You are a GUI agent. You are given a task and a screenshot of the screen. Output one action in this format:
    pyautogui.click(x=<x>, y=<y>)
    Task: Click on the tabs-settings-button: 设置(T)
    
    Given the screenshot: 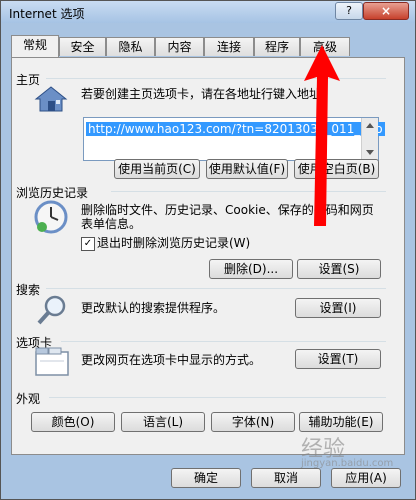 What is the action you would take?
    pyautogui.click(x=338, y=359)
    